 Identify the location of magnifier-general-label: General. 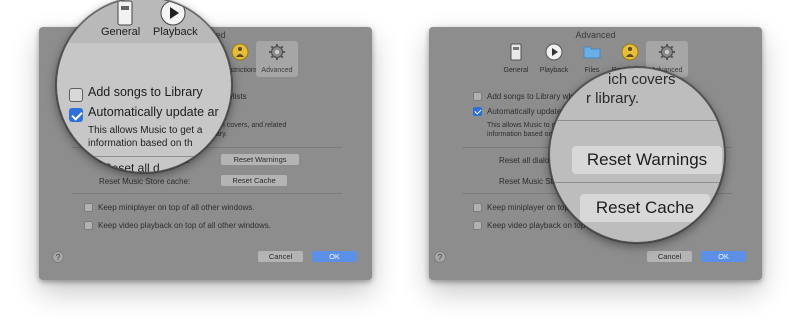
(121, 32).